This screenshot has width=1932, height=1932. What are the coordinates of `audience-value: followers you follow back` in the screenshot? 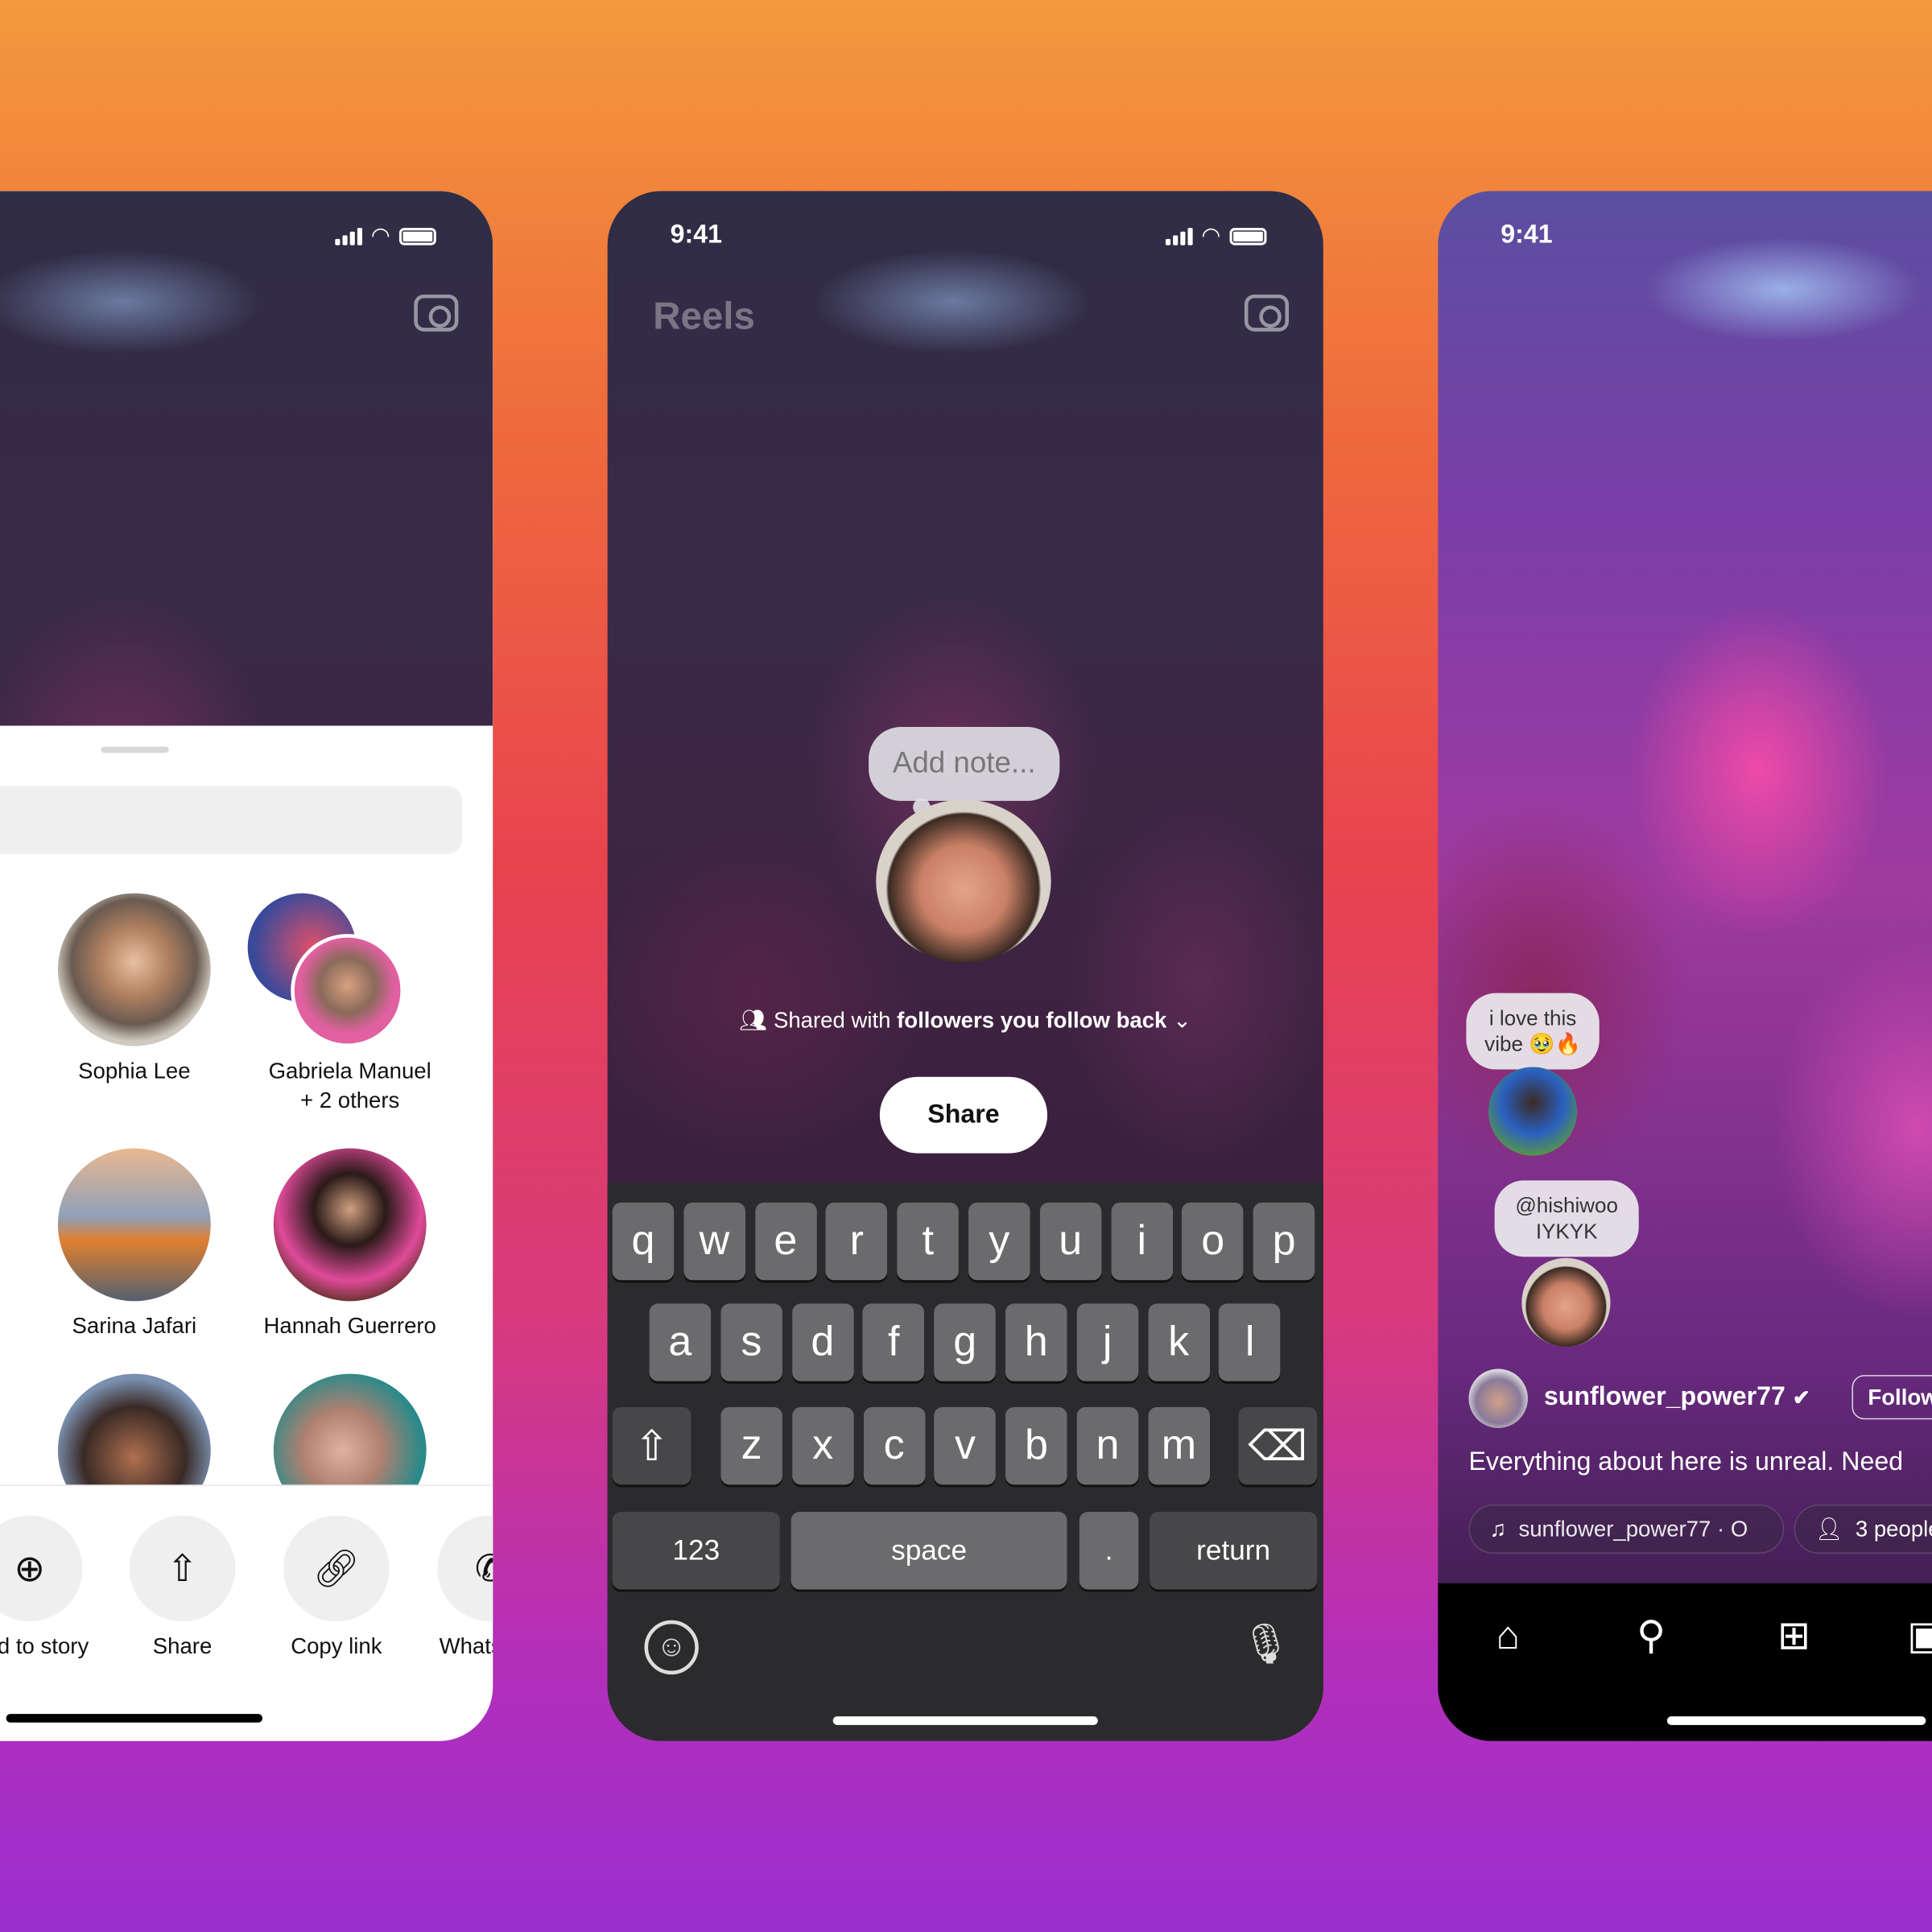 It's located at (1032, 1020).